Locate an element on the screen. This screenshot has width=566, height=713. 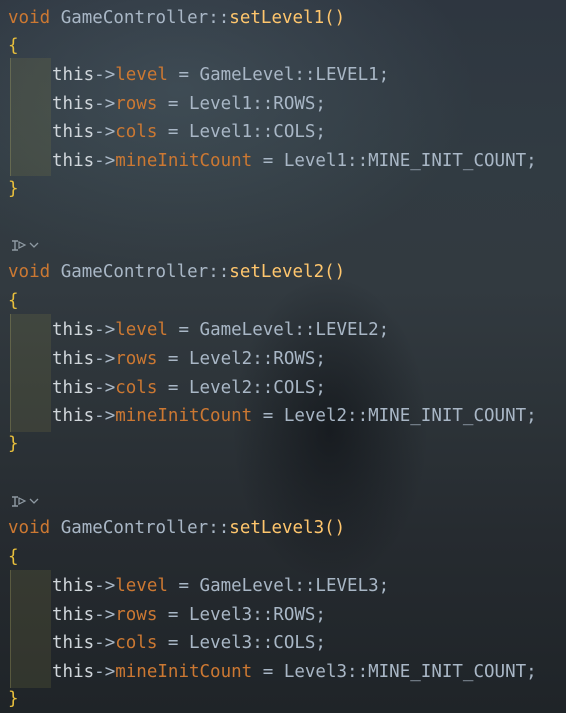
assigned-value: GameLevel::LEVEL2; is located at coordinates (294, 330).